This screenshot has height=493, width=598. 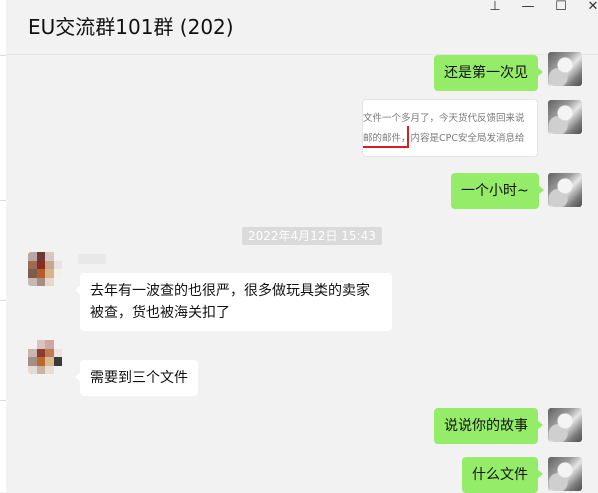 What do you see at coordinates (502, 475) in the screenshot?
I see `message-bubble: 什么文件` at bounding box center [502, 475].